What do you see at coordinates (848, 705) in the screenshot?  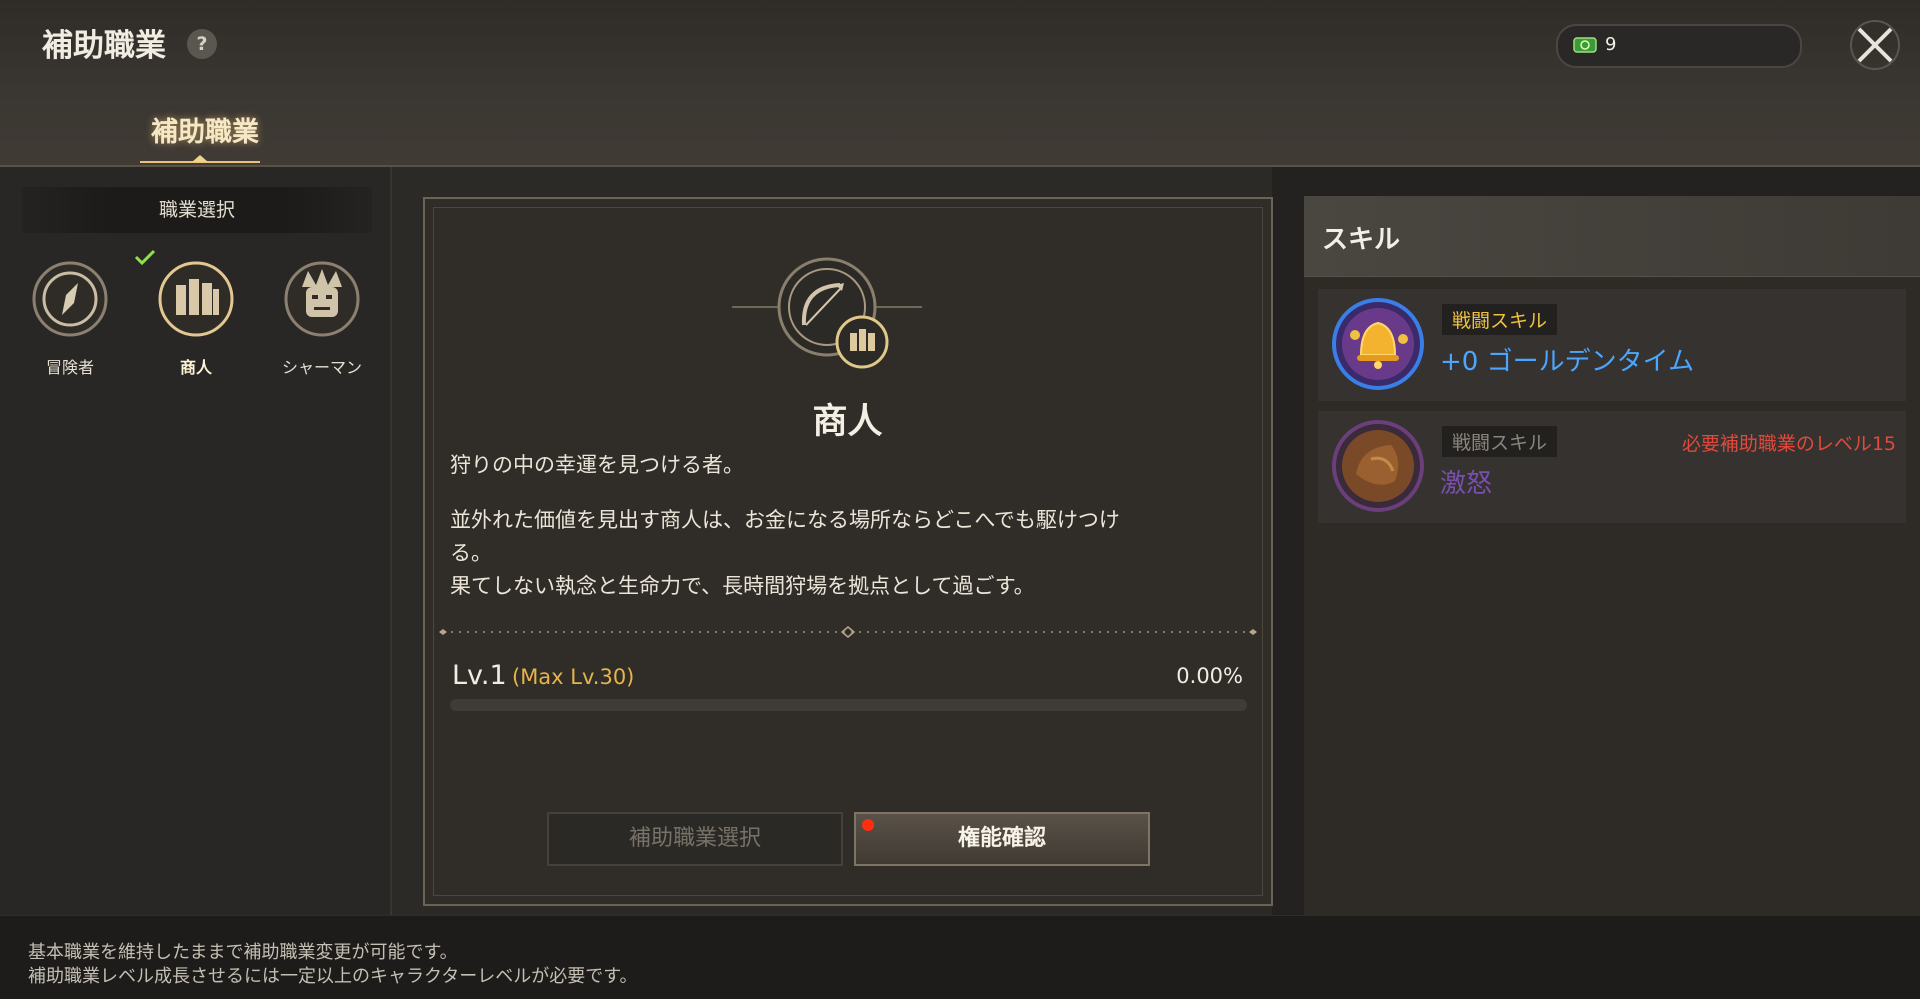 I see `level-progress-bar` at bounding box center [848, 705].